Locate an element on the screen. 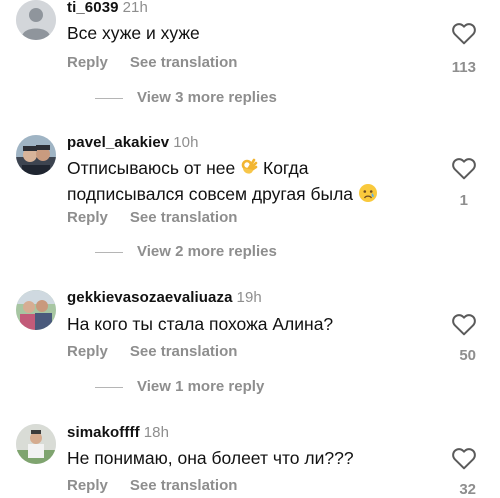 The image size is (500, 498). view-more-label: View 1 more reply is located at coordinates (200, 386).